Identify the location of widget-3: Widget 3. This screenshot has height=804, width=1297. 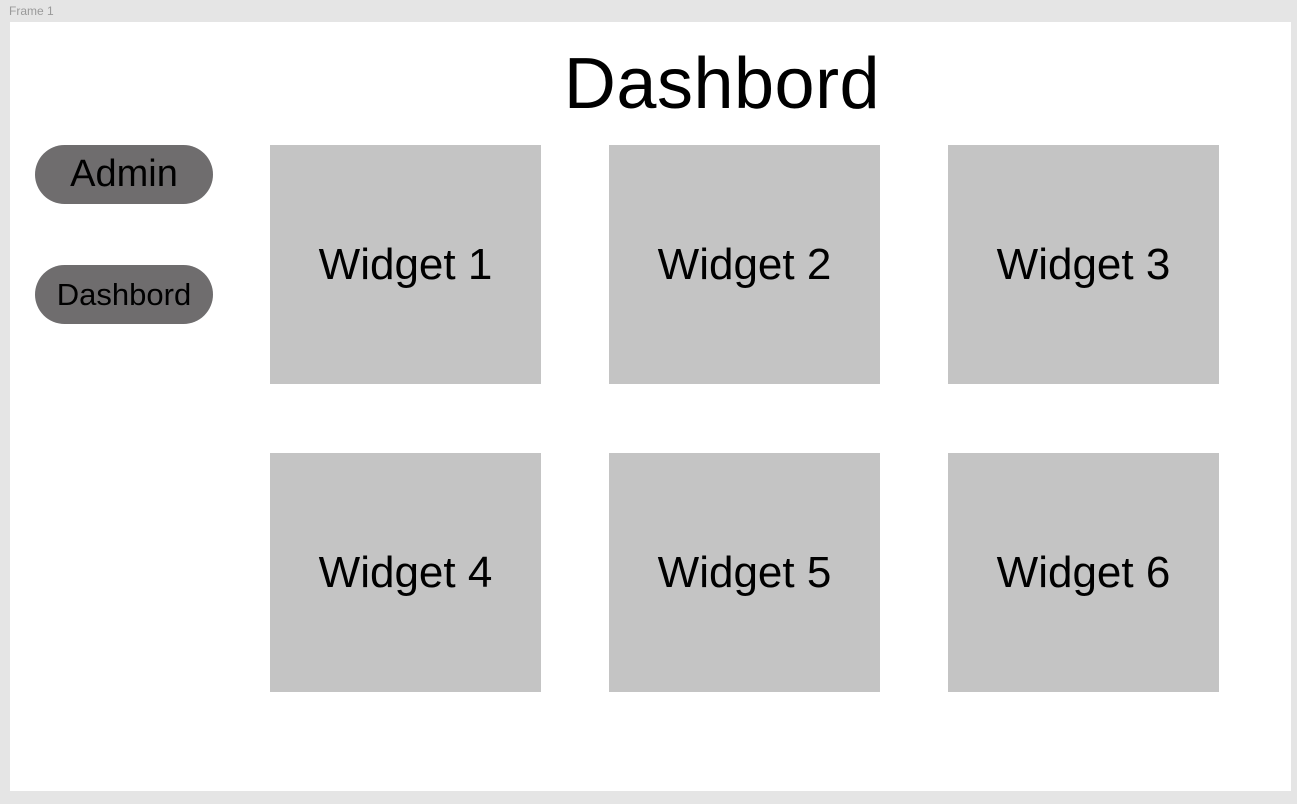
(1083, 264).